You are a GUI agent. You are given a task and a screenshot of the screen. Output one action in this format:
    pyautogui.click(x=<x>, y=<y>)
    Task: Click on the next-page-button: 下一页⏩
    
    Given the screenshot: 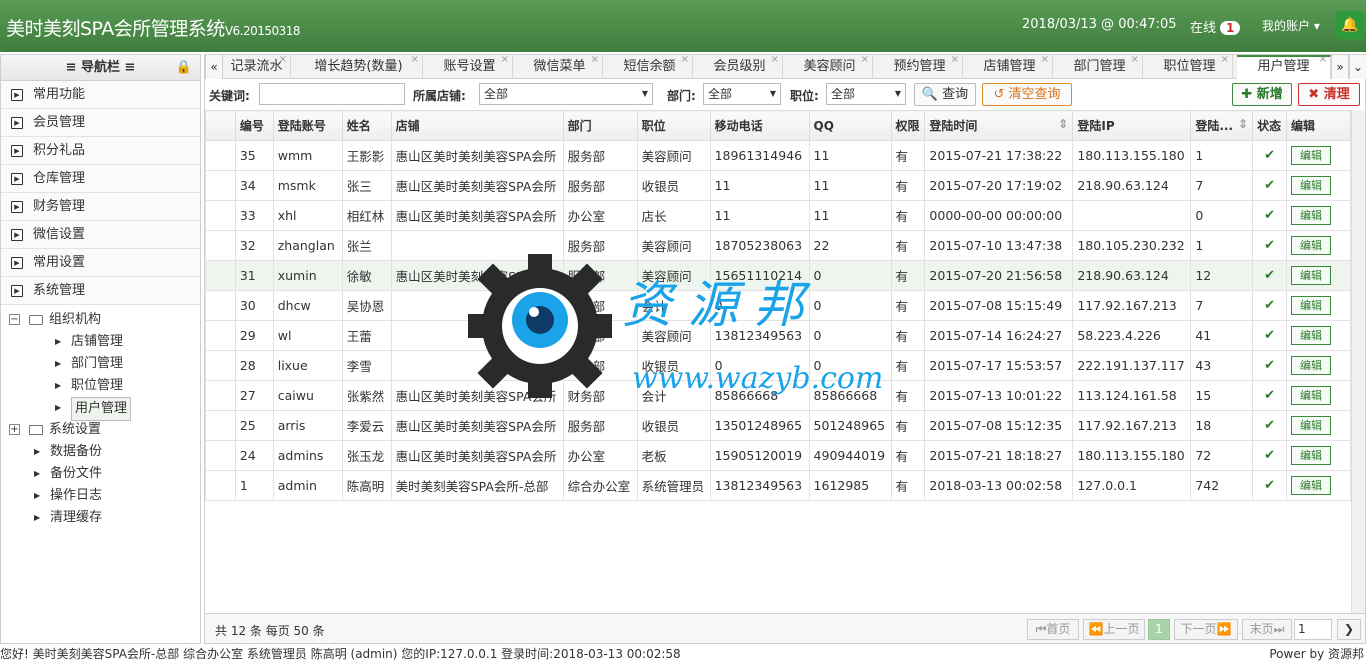 What is the action you would take?
    pyautogui.click(x=1206, y=629)
    